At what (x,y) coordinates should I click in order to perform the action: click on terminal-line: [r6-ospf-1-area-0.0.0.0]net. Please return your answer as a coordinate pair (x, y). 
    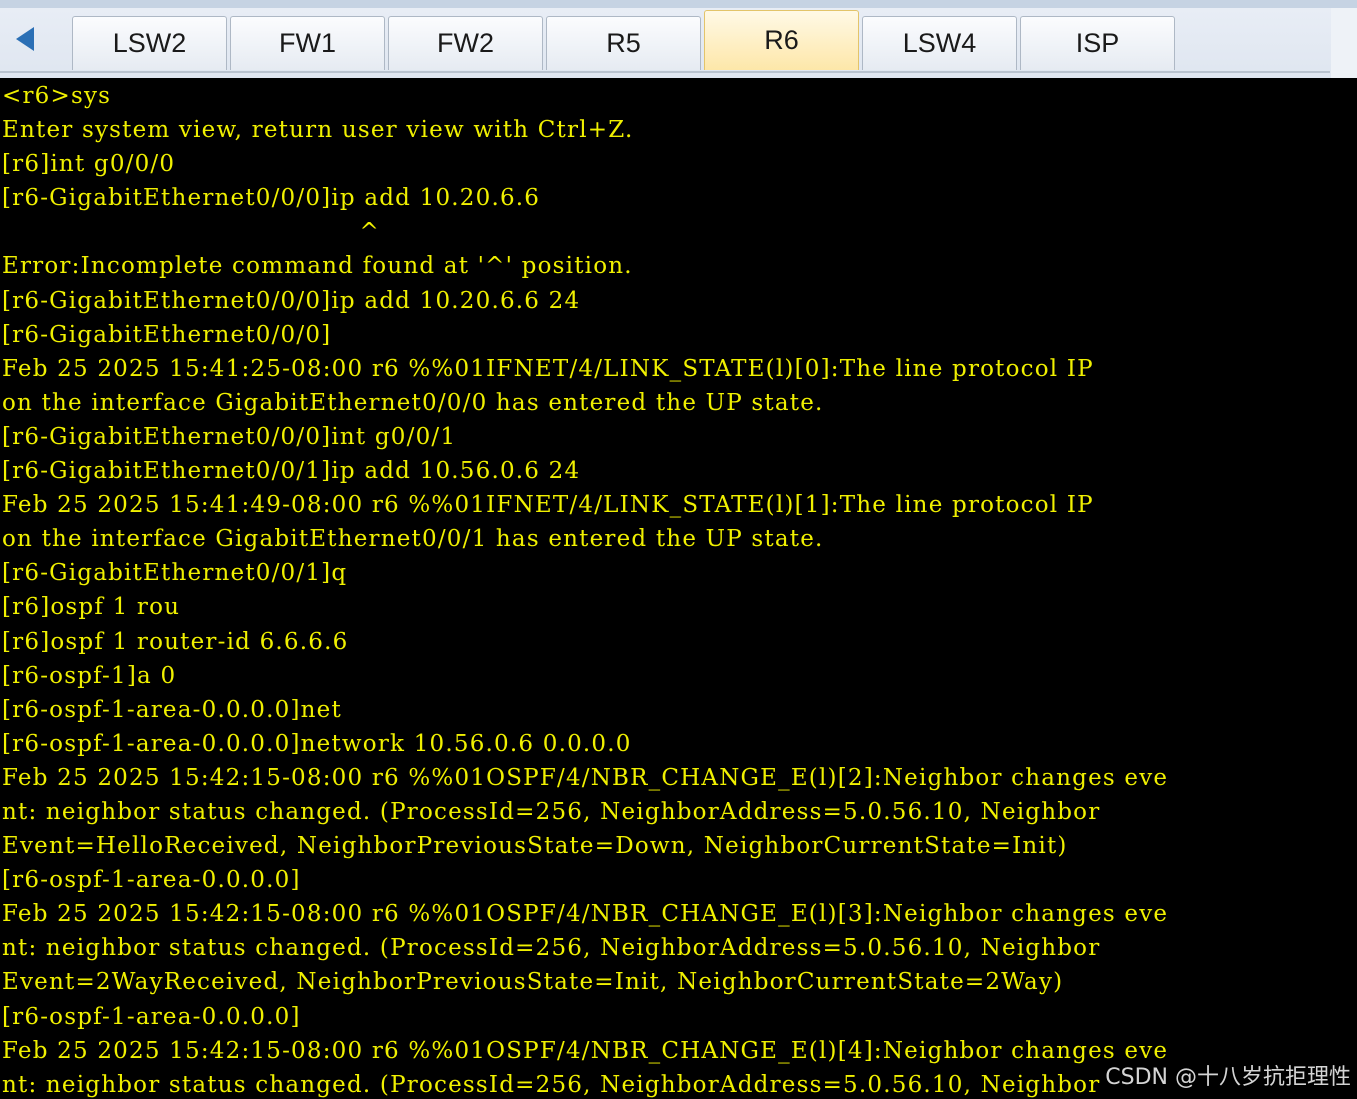
    Looking at the image, I should click on (172, 709).